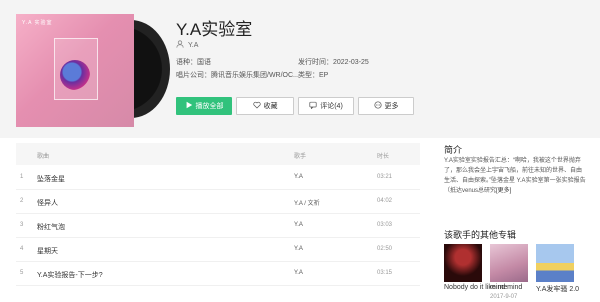 The width and height of the screenshot is (600, 302). What do you see at coordinates (377, 106) in the screenshot?
I see `more-icon` at bounding box center [377, 106].